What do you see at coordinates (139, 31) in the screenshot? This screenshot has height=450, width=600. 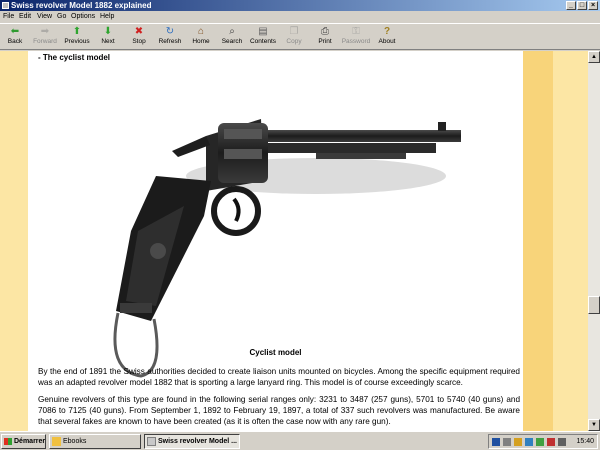 I see `stop-icon: ✖` at bounding box center [139, 31].